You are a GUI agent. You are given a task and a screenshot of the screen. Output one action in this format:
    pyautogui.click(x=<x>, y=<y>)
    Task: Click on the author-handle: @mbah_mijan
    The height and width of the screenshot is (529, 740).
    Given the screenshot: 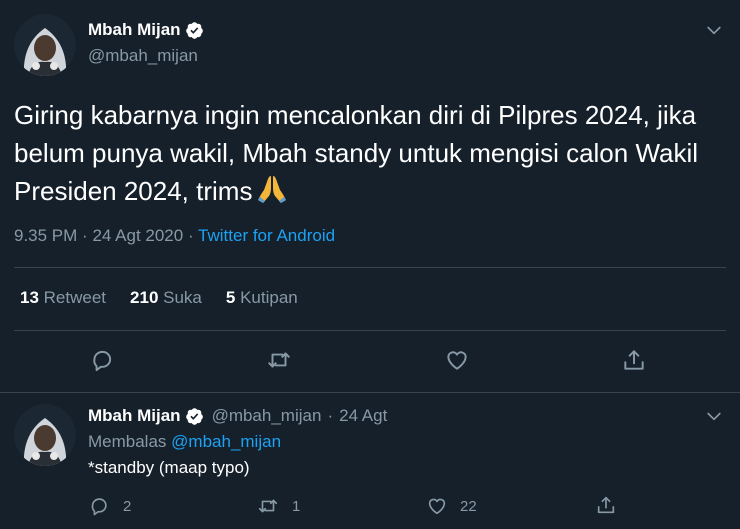 What is the action you would take?
    pyautogui.click(x=143, y=56)
    